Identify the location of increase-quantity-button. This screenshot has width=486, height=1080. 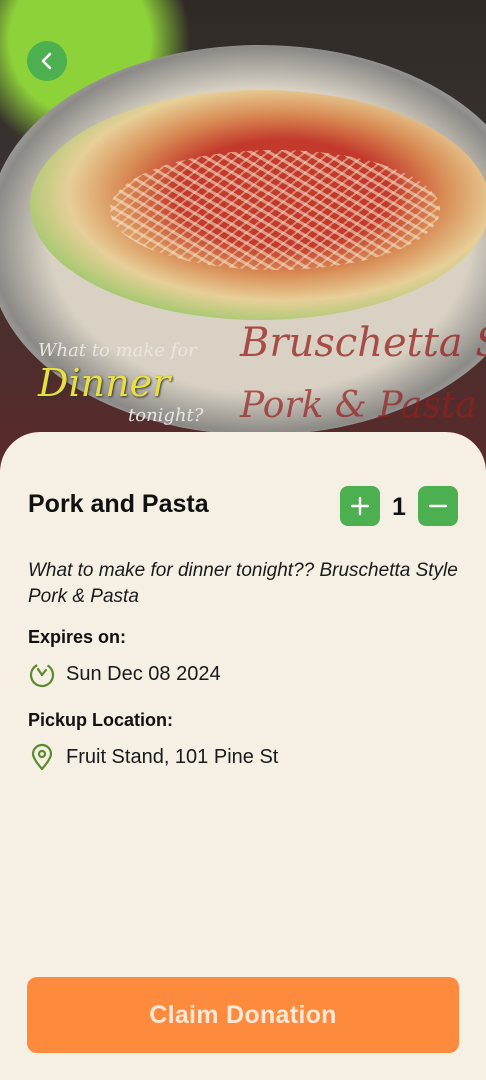
(360, 506).